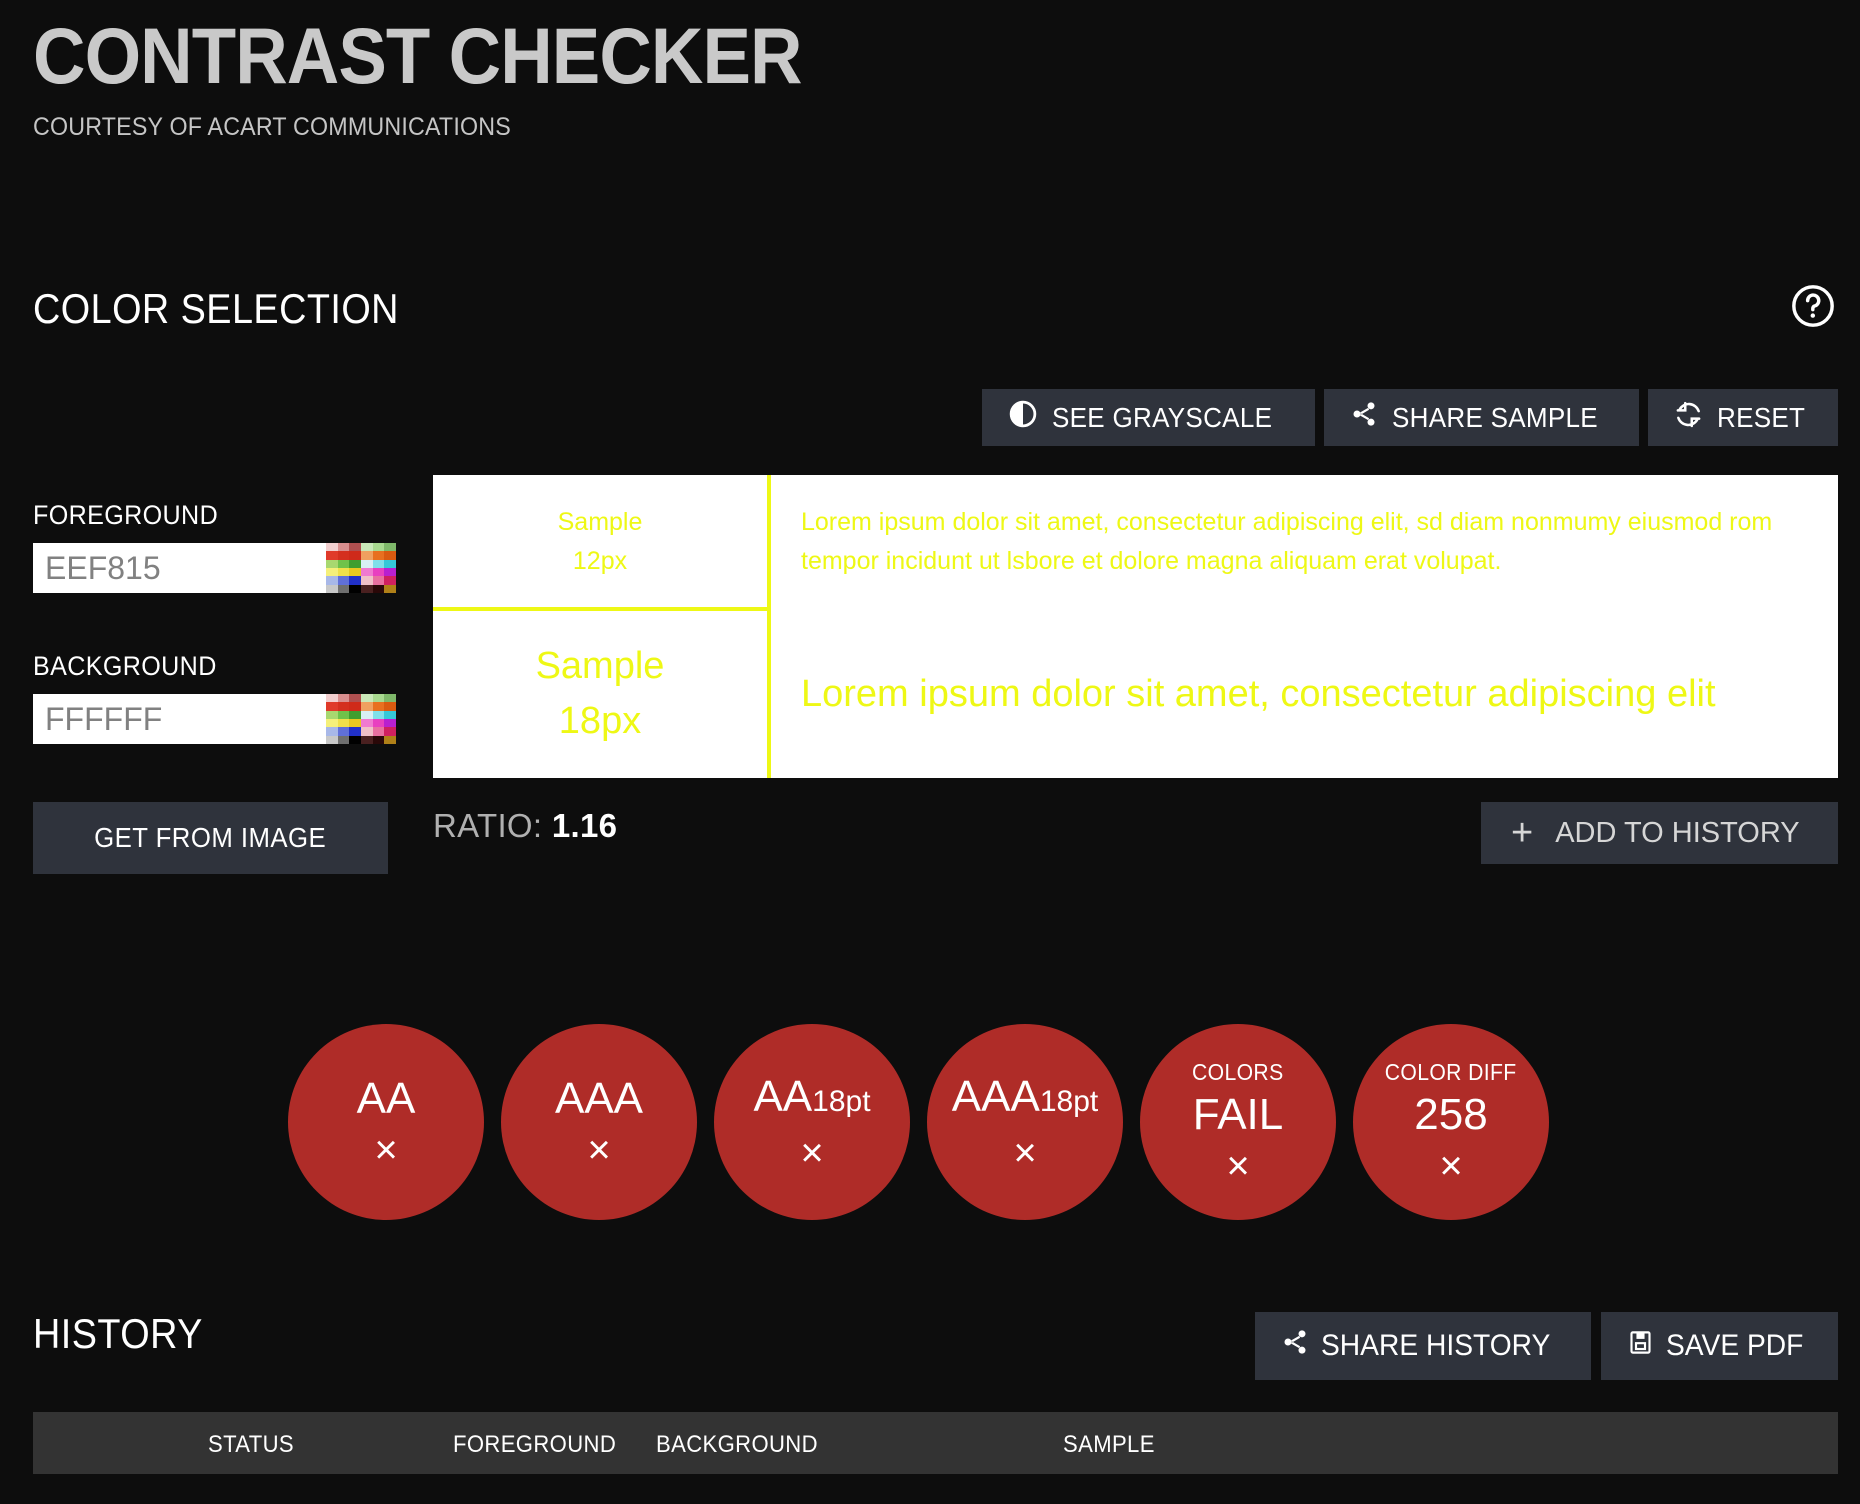 This screenshot has width=1860, height=1504. I want to click on sample-caption-12px-line1: Sample, so click(600, 522).